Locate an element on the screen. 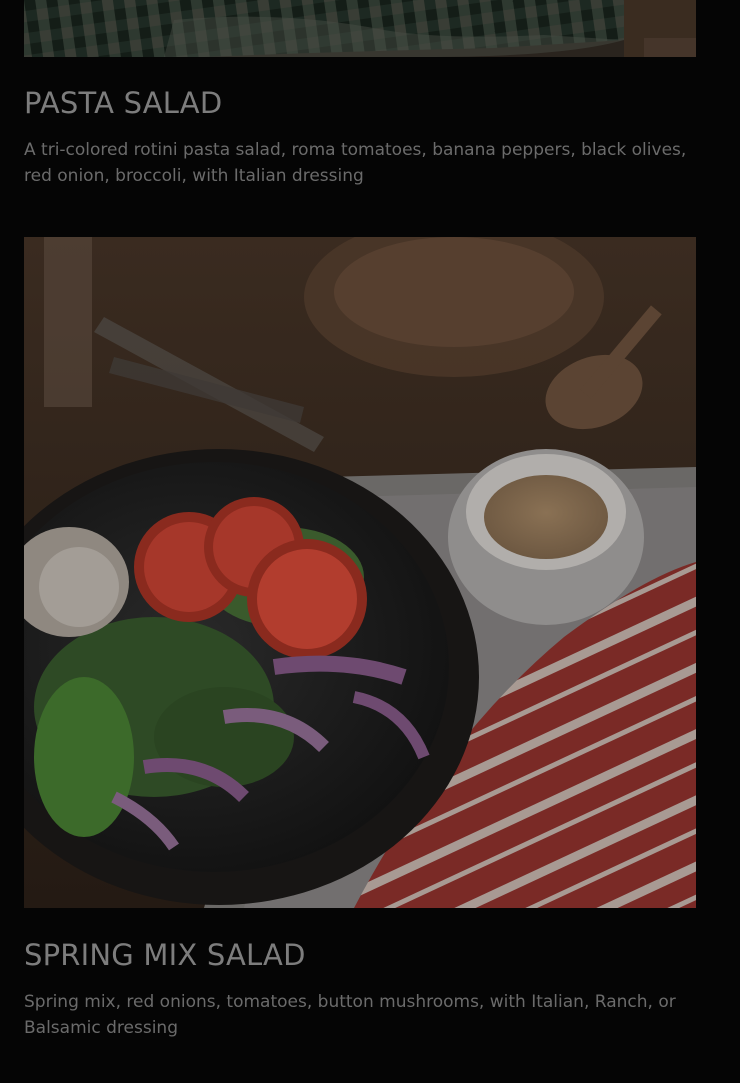 The image size is (740, 1083). spring-mix-salad-title: SPRING MIX SALAD is located at coordinates (165, 955).